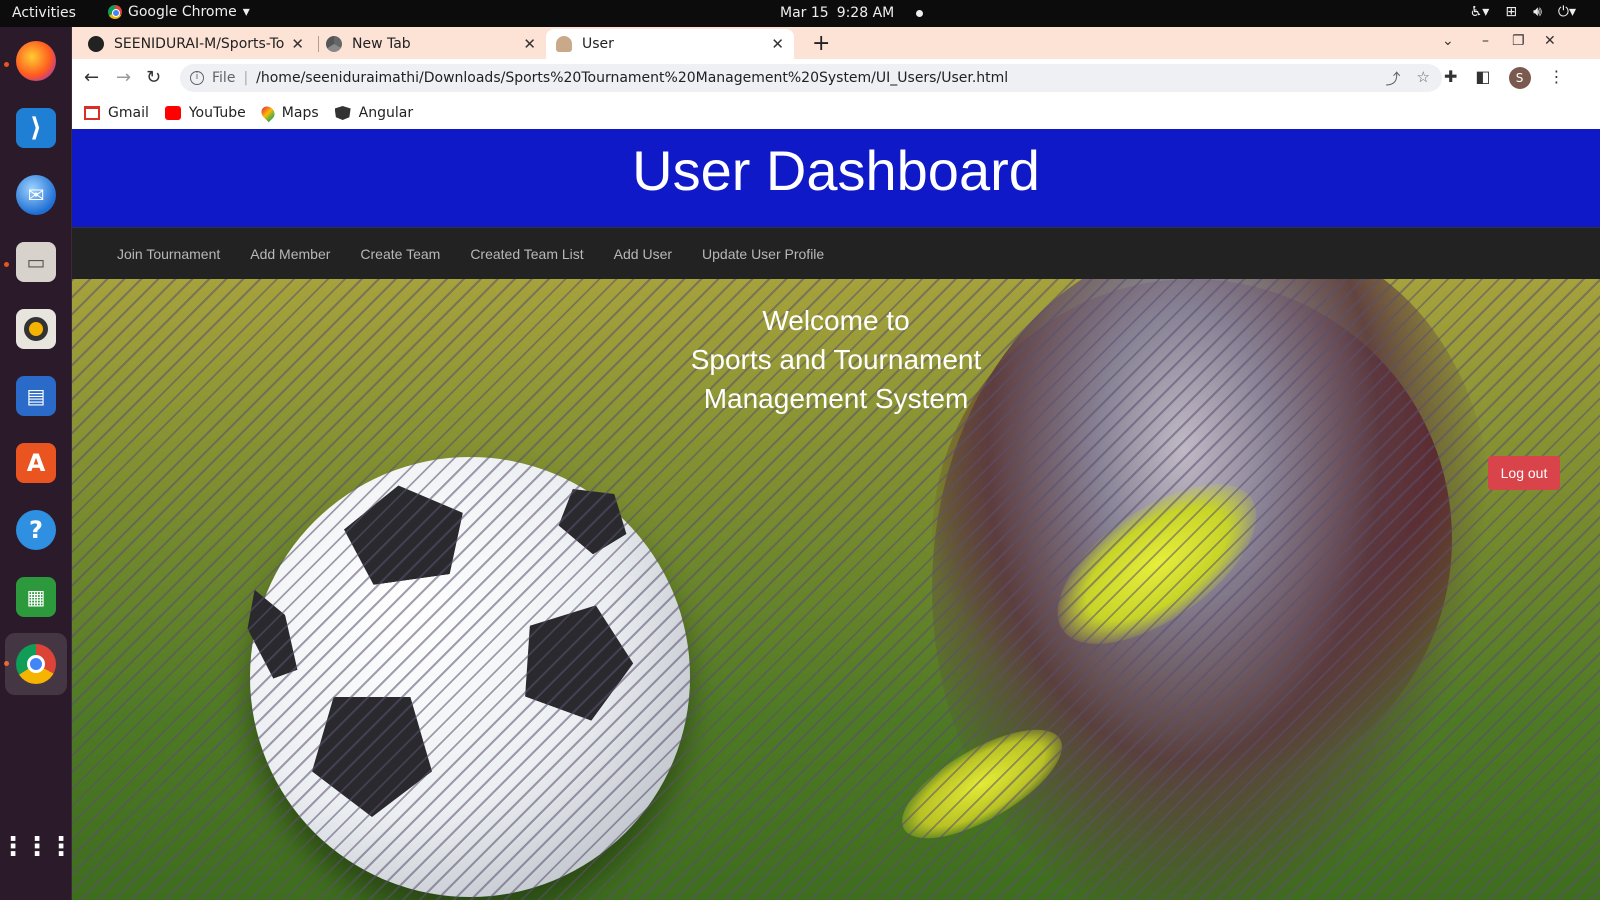 The width and height of the screenshot is (1600, 900). What do you see at coordinates (44, 13) in the screenshot?
I see `activities-button: Activities` at bounding box center [44, 13].